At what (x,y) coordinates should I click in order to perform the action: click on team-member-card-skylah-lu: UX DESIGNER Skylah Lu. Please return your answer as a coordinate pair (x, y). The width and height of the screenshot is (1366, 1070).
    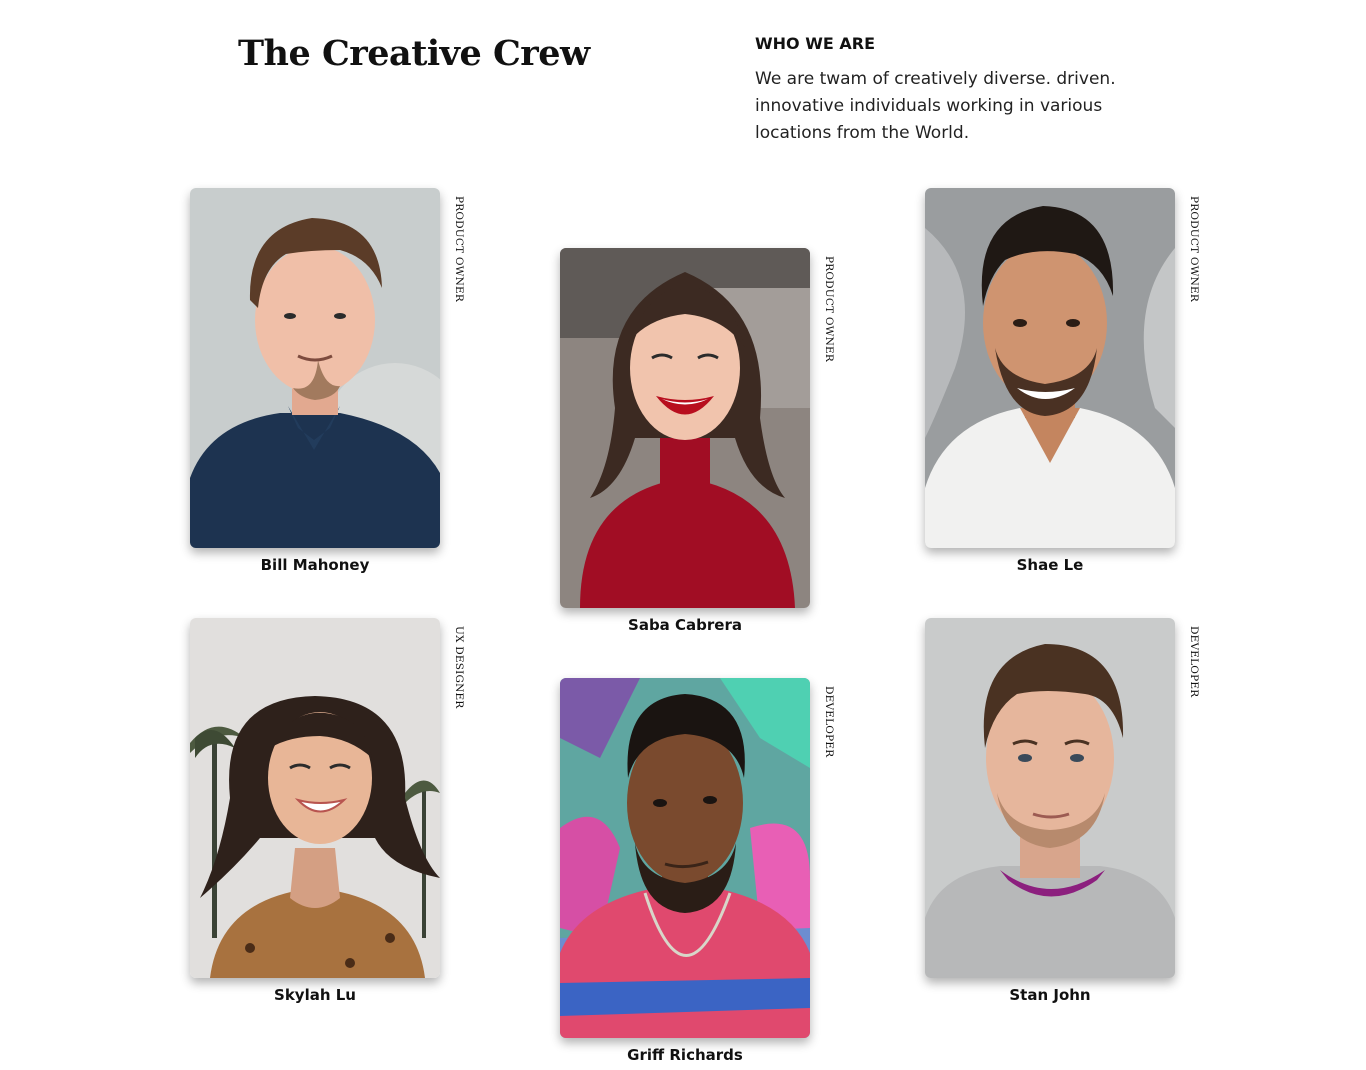
    Looking at the image, I should click on (335, 814).